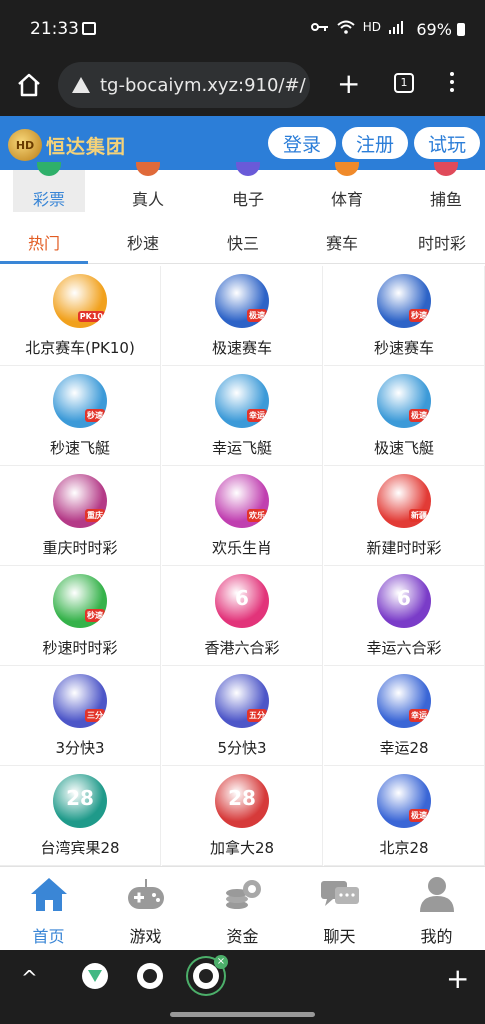  Describe the element at coordinates (145, 936) in the screenshot. I see `nav-label: 游戏` at that location.